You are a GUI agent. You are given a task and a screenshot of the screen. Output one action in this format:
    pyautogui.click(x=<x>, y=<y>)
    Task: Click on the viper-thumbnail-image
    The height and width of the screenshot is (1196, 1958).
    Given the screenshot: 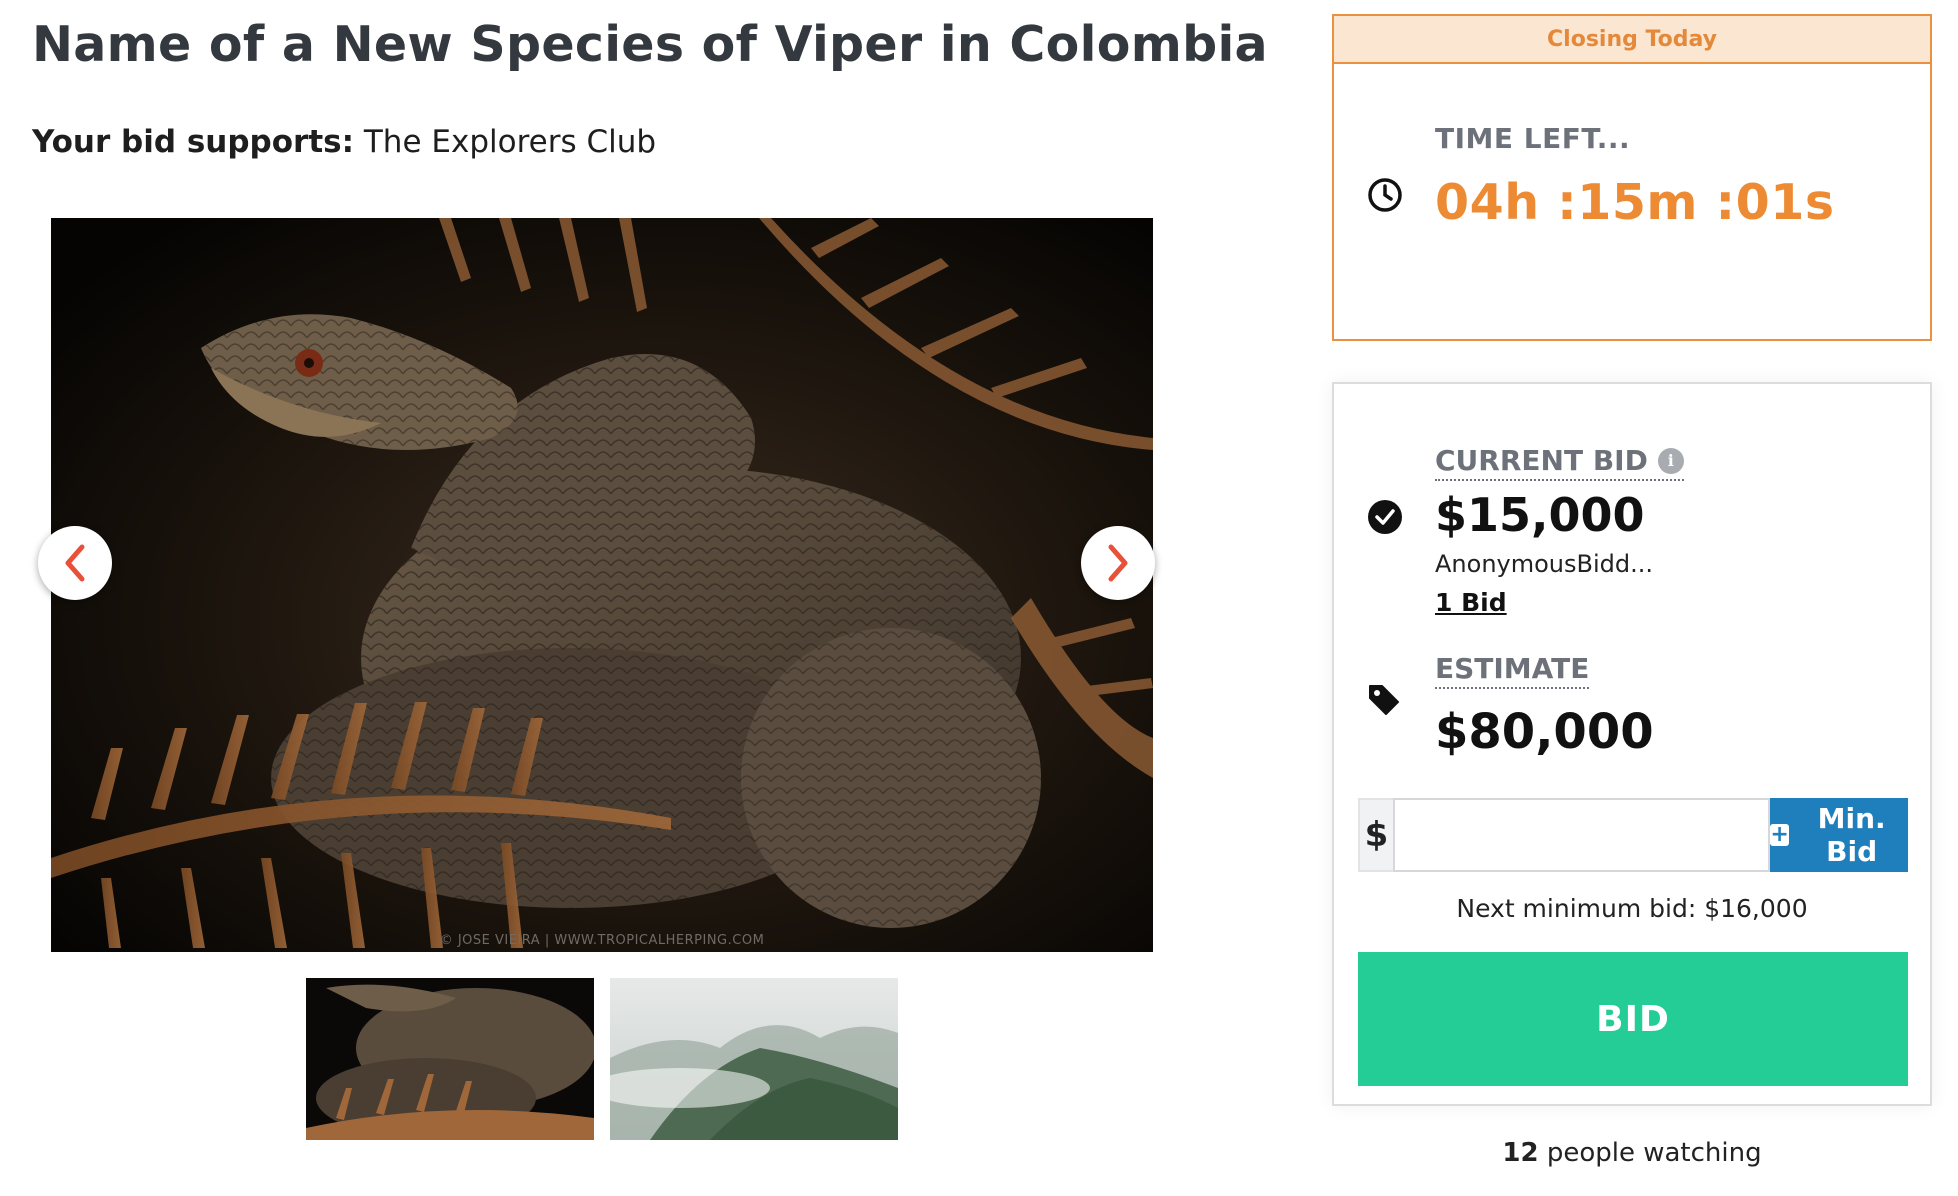 What is the action you would take?
    pyautogui.click(x=450, y=1059)
    